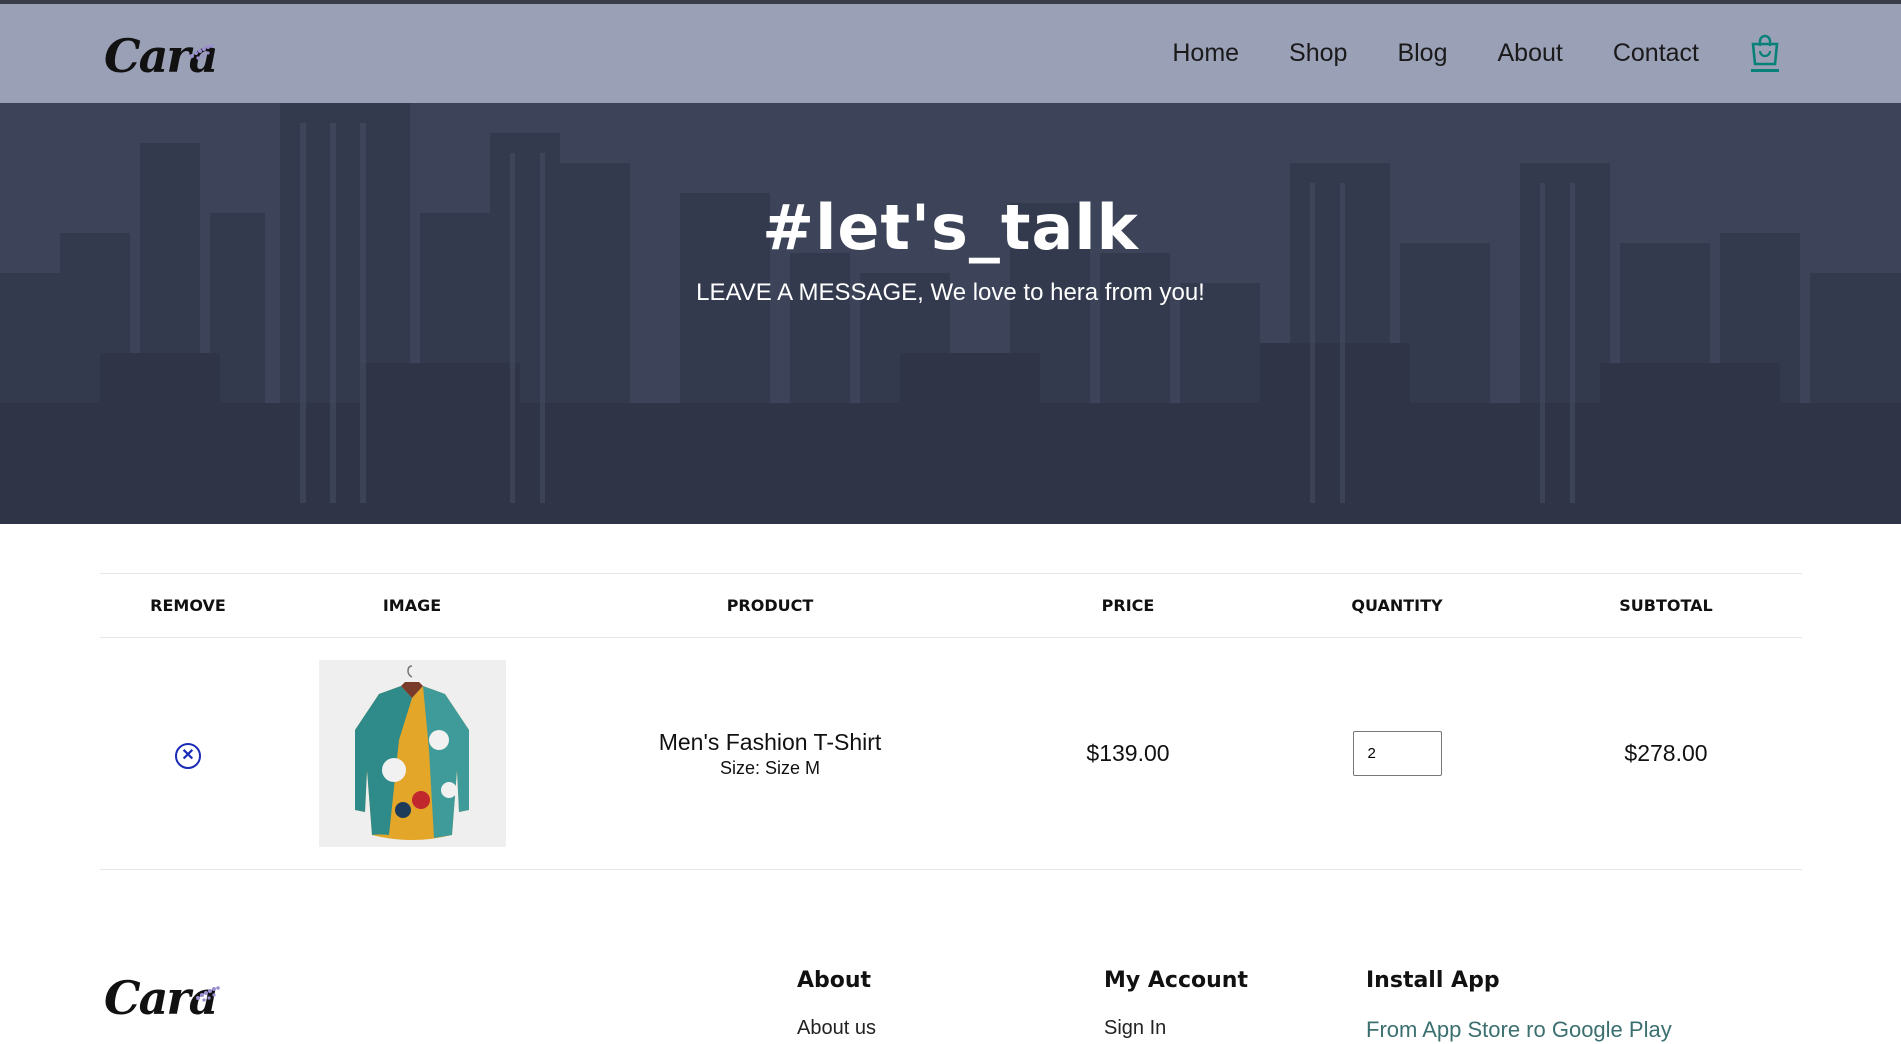 The height and width of the screenshot is (1044, 1901). I want to click on product-image, so click(412, 753).